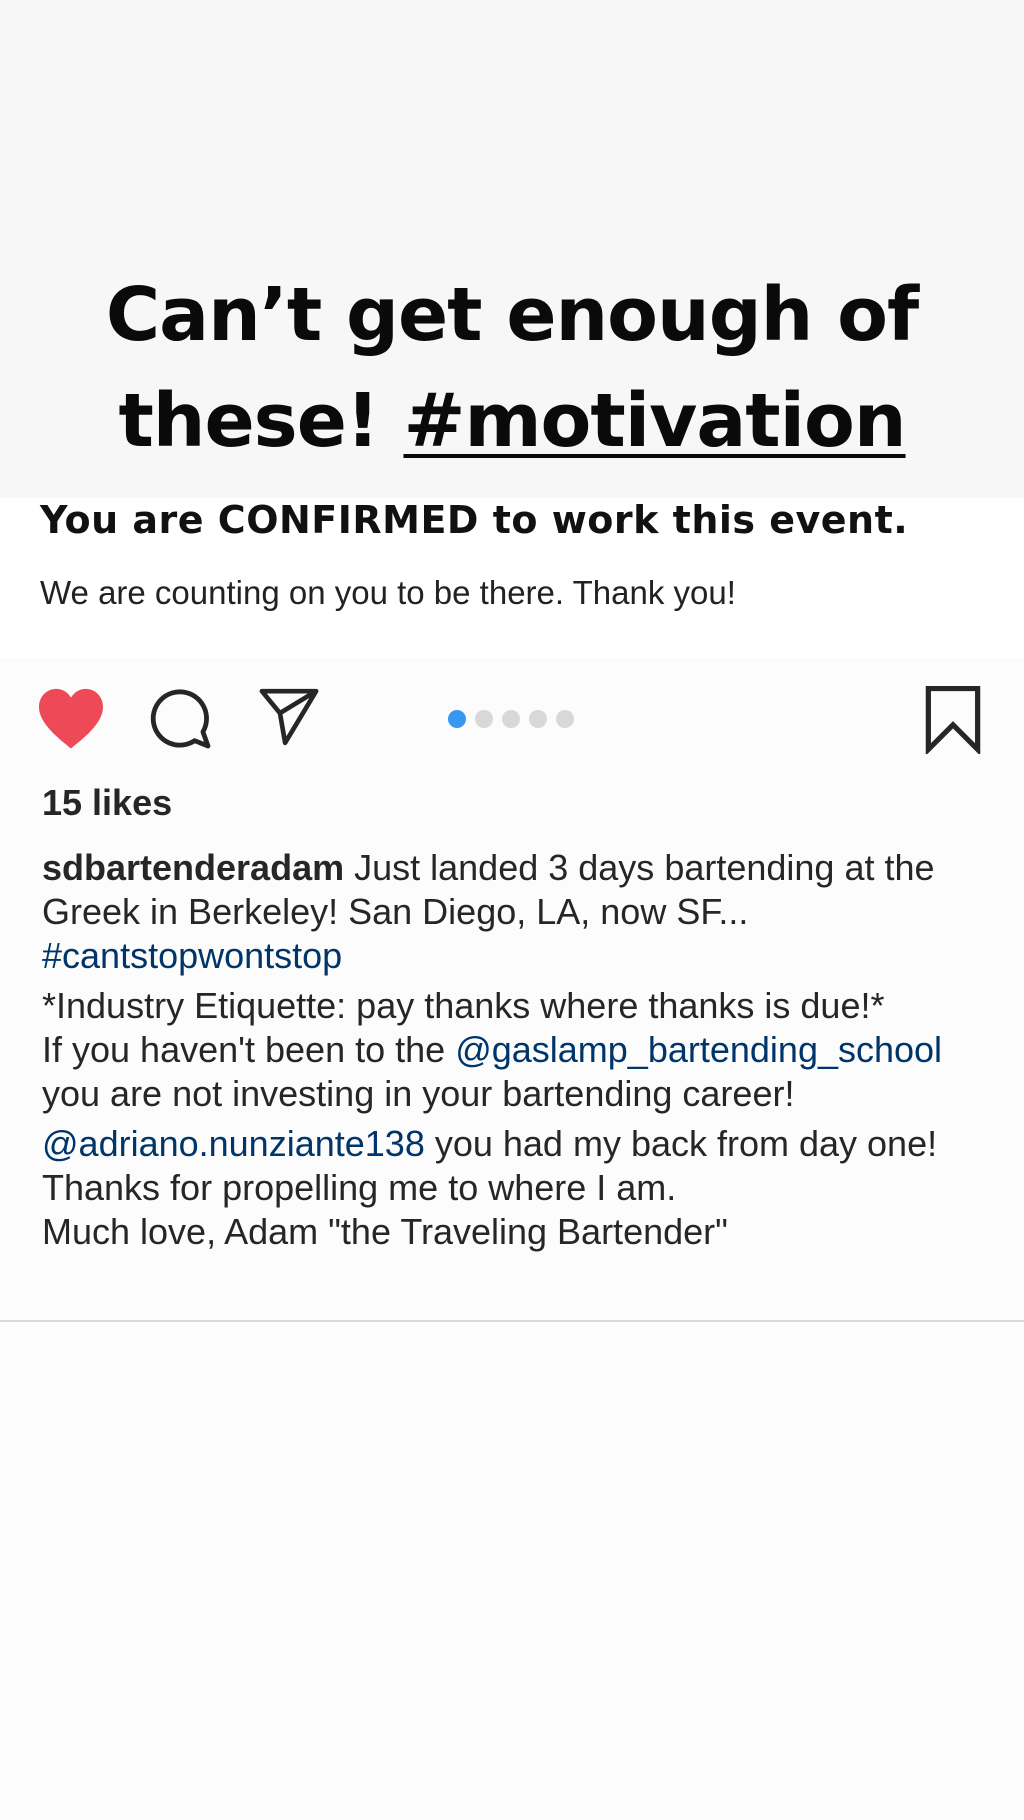 Image resolution: width=1024 pixels, height=1820 pixels. Describe the element at coordinates (289, 717) in the screenshot. I see `paper-plane-icon` at that location.